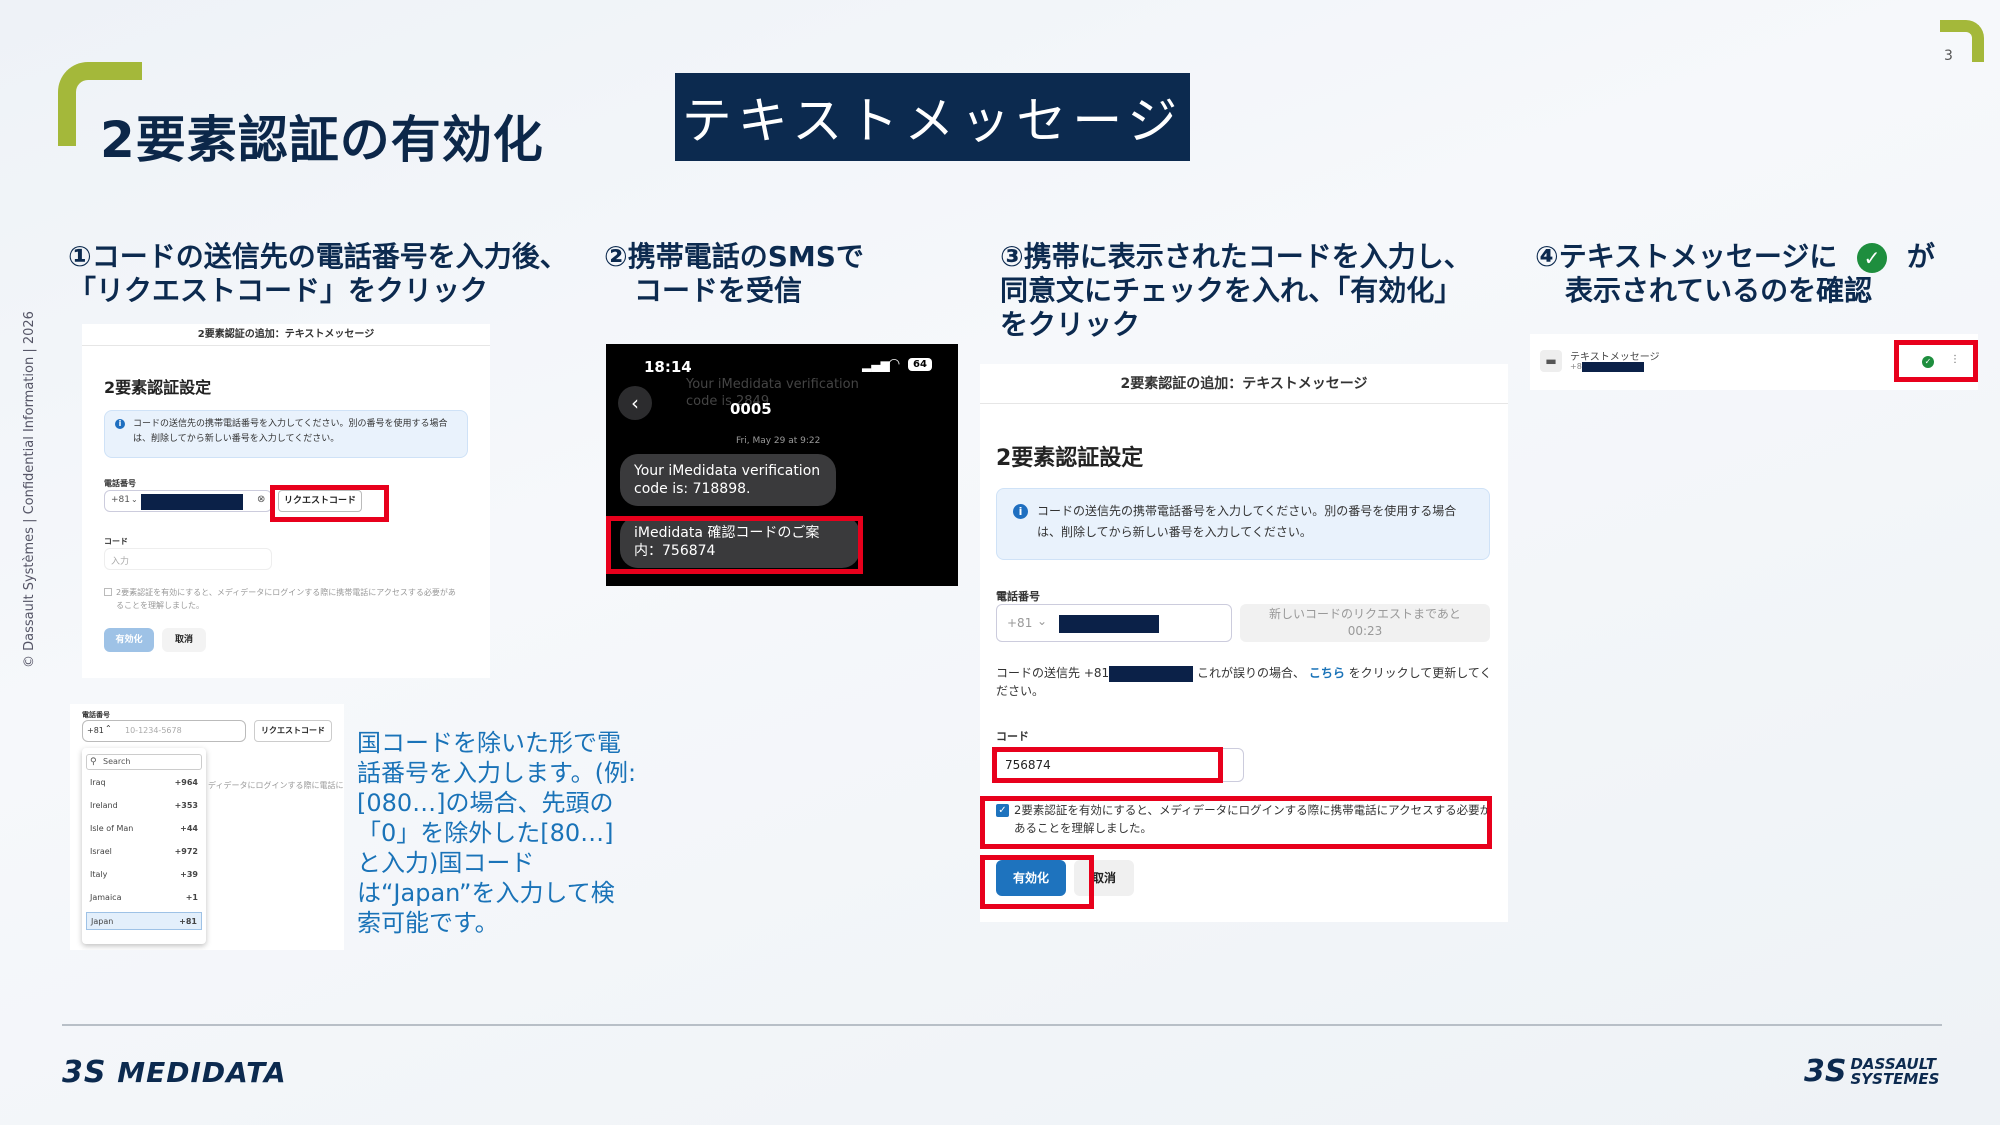 Image resolution: width=2000 pixels, height=1125 pixels. Describe the element at coordinates (144, 762) in the screenshot. I see `country-search-input: ⚲ Search` at that location.